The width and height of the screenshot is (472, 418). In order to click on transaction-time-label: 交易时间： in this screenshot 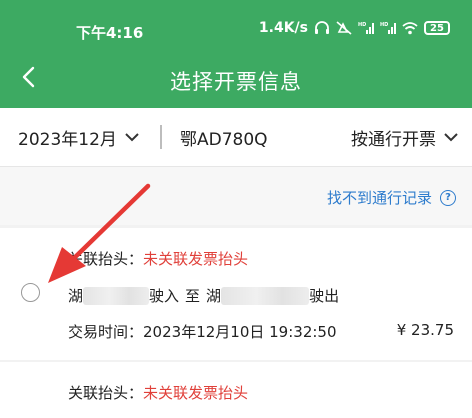, I will do `click(106, 332)`.